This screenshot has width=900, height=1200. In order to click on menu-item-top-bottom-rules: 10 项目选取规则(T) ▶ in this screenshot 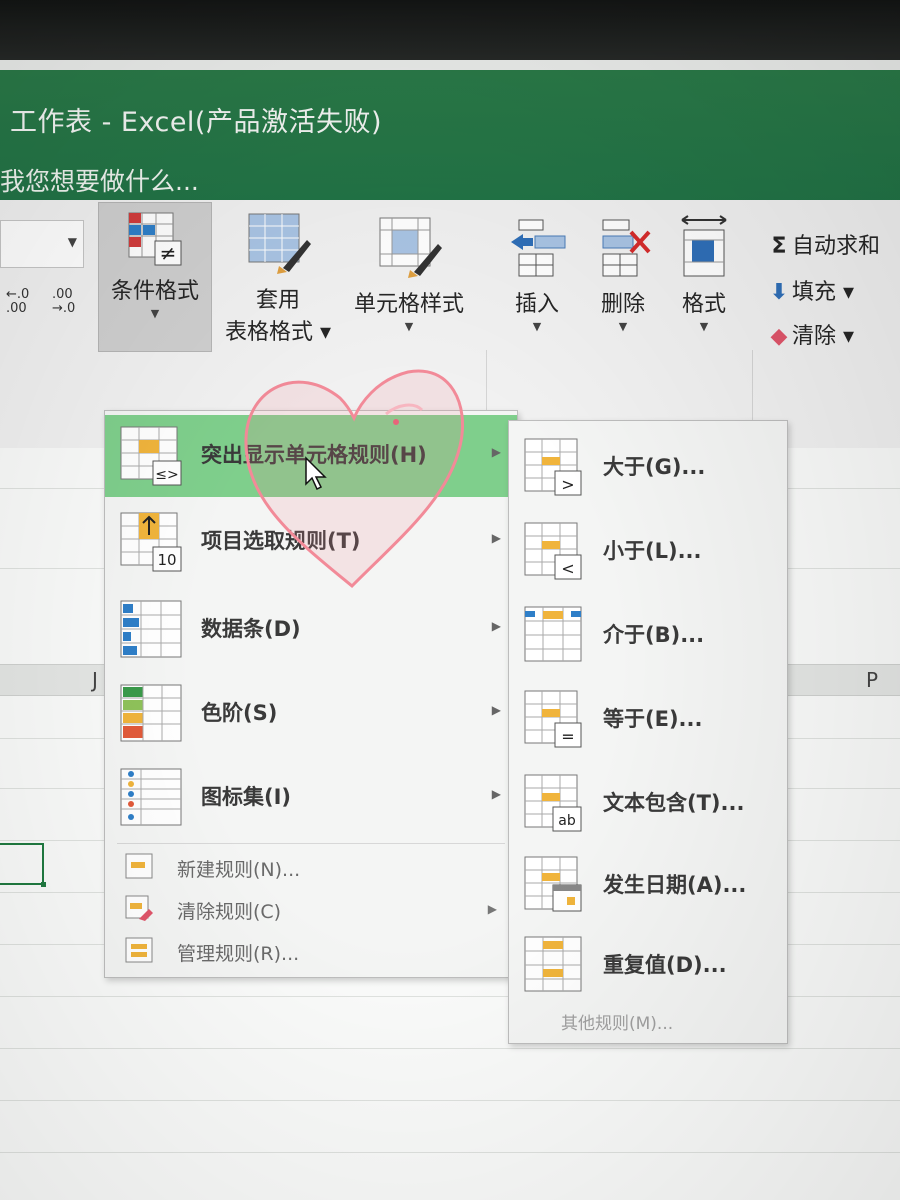, I will do `click(311, 542)`.